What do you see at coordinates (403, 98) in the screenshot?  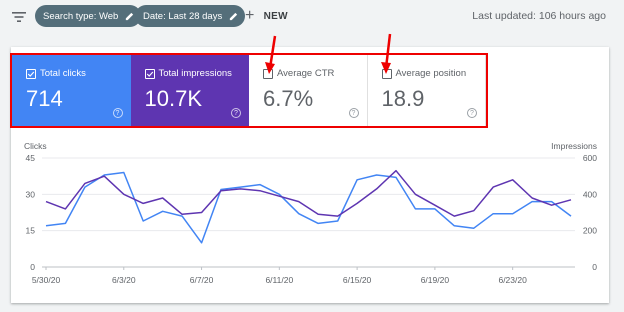 I see `metric-value: 18.9` at bounding box center [403, 98].